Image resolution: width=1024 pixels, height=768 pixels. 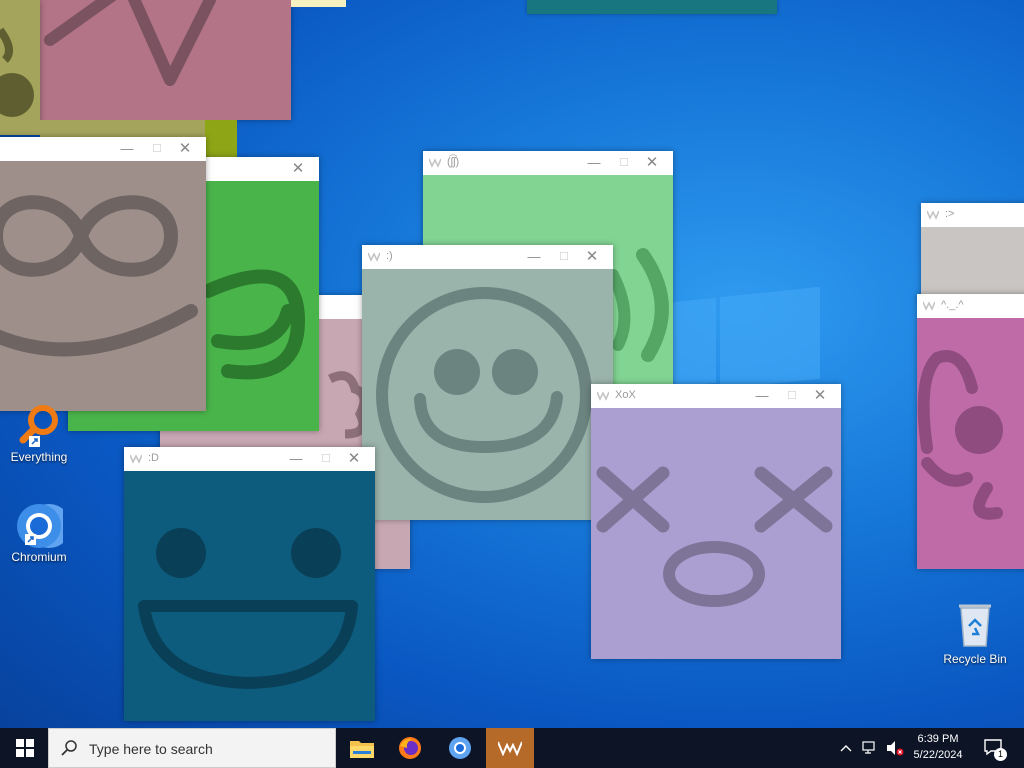 I want to click on taskbar-app-chromium, so click(x=460, y=748).